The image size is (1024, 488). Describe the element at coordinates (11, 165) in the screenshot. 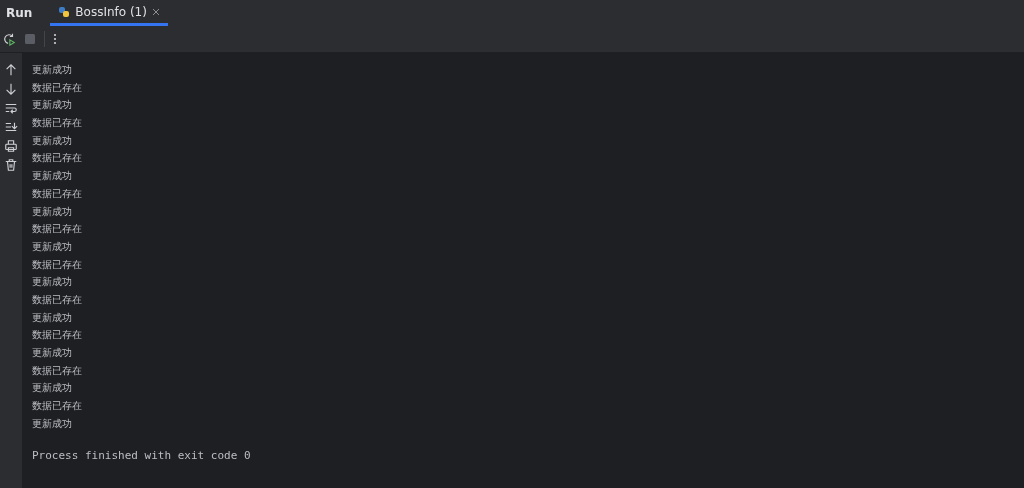

I see `trash-icon` at that location.